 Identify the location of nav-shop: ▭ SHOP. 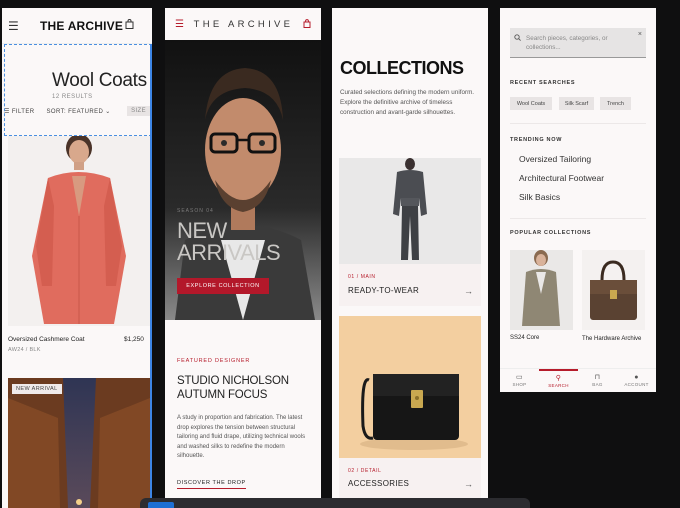
(519, 380).